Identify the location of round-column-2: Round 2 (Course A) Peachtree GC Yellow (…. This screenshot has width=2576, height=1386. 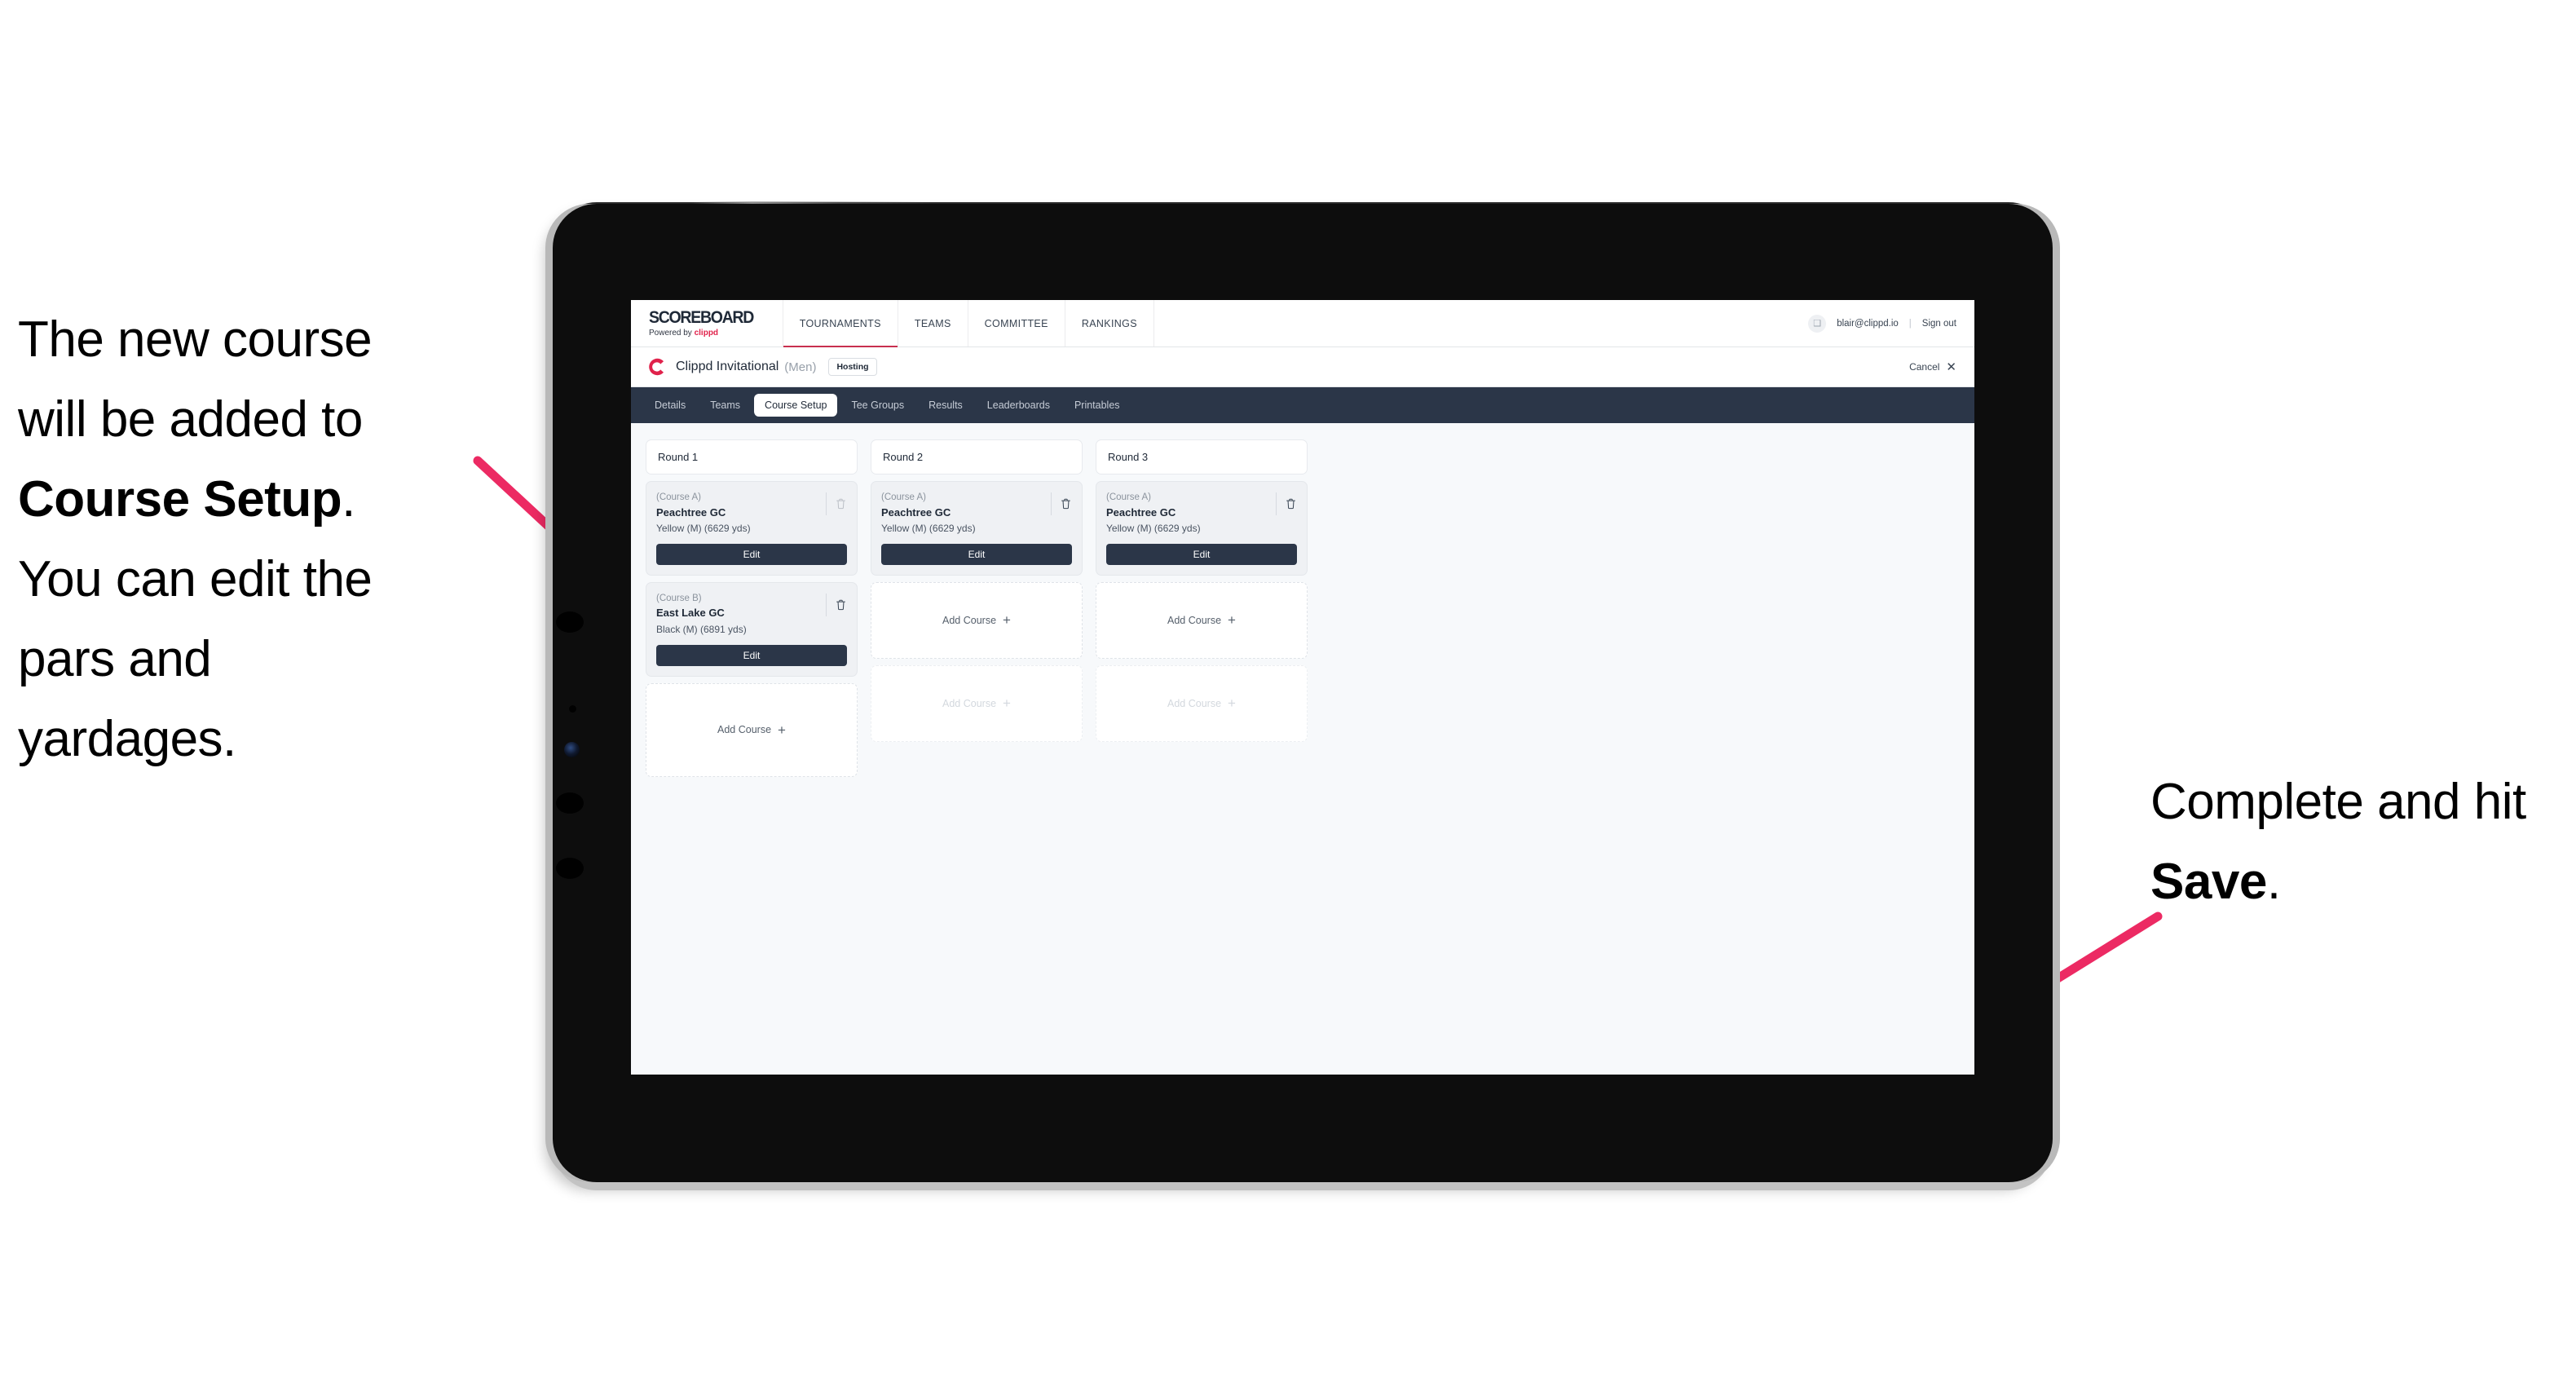
(977, 591).